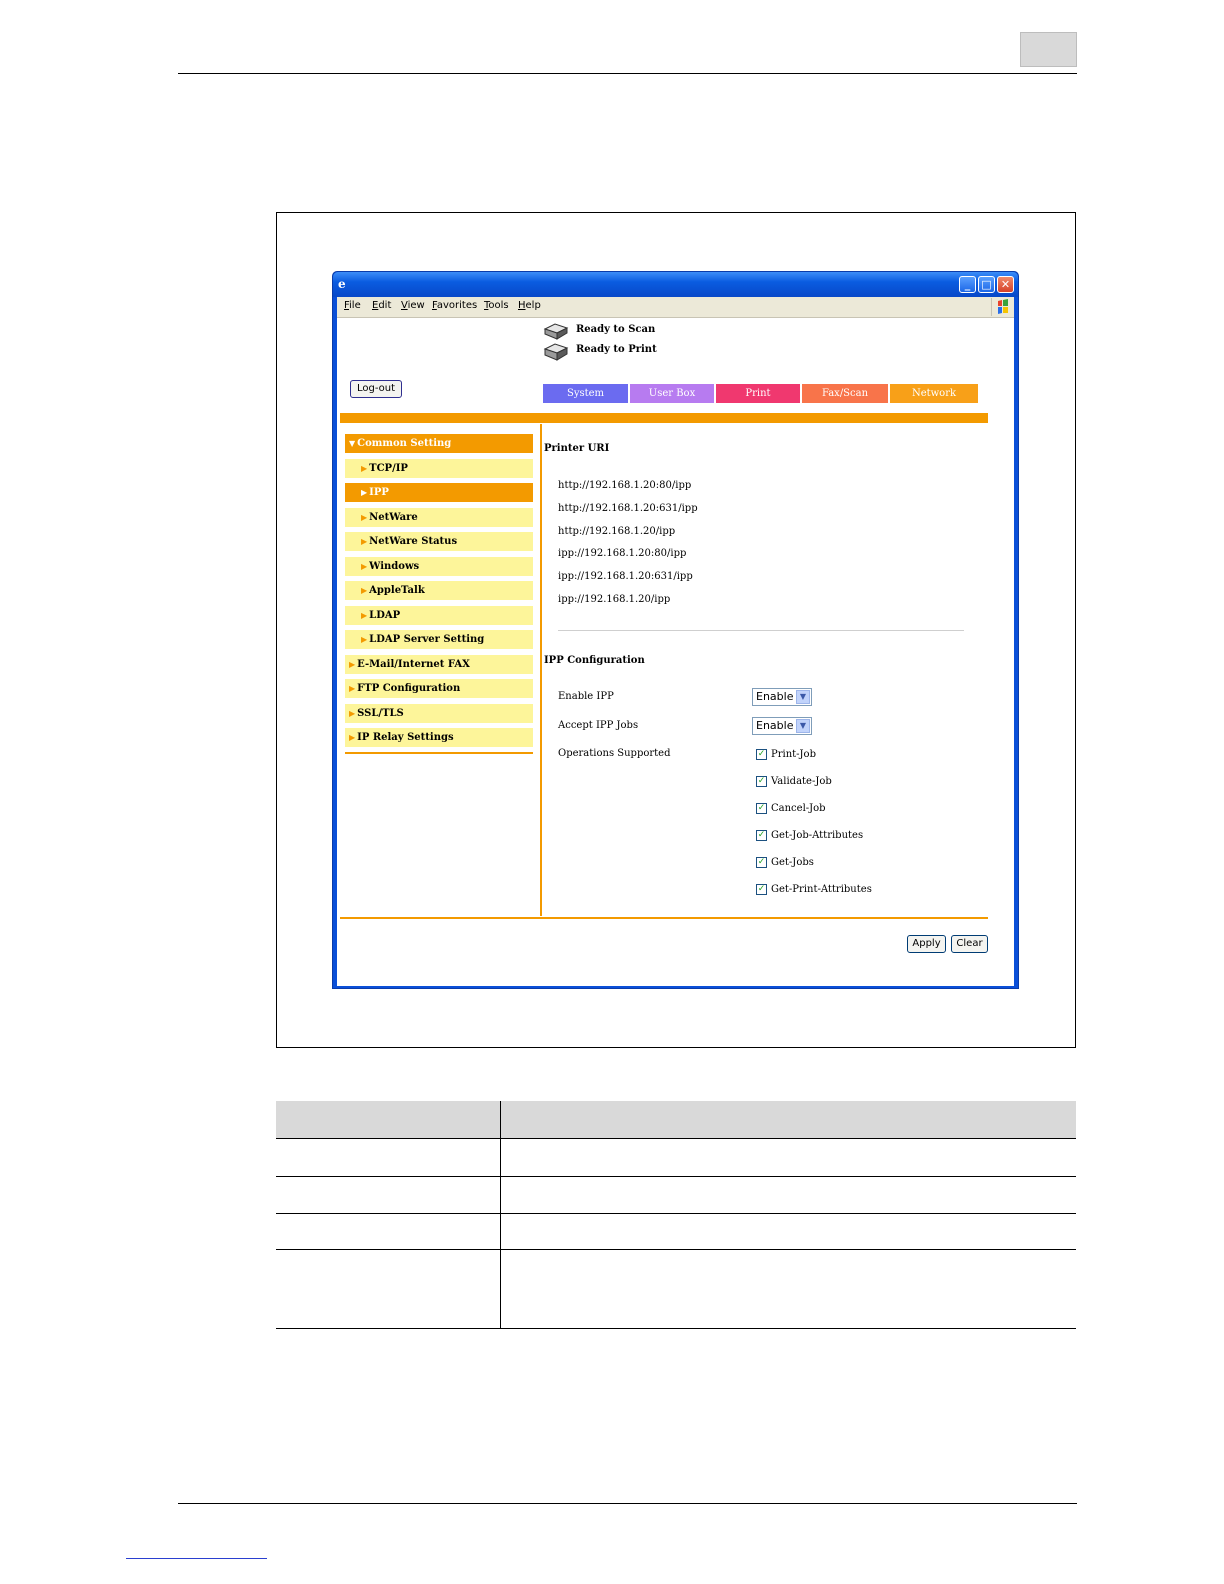 This screenshot has width=1224, height=1584. Describe the element at coordinates (793, 754) in the screenshot. I see `checkbox-label: Print-Job` at that location.